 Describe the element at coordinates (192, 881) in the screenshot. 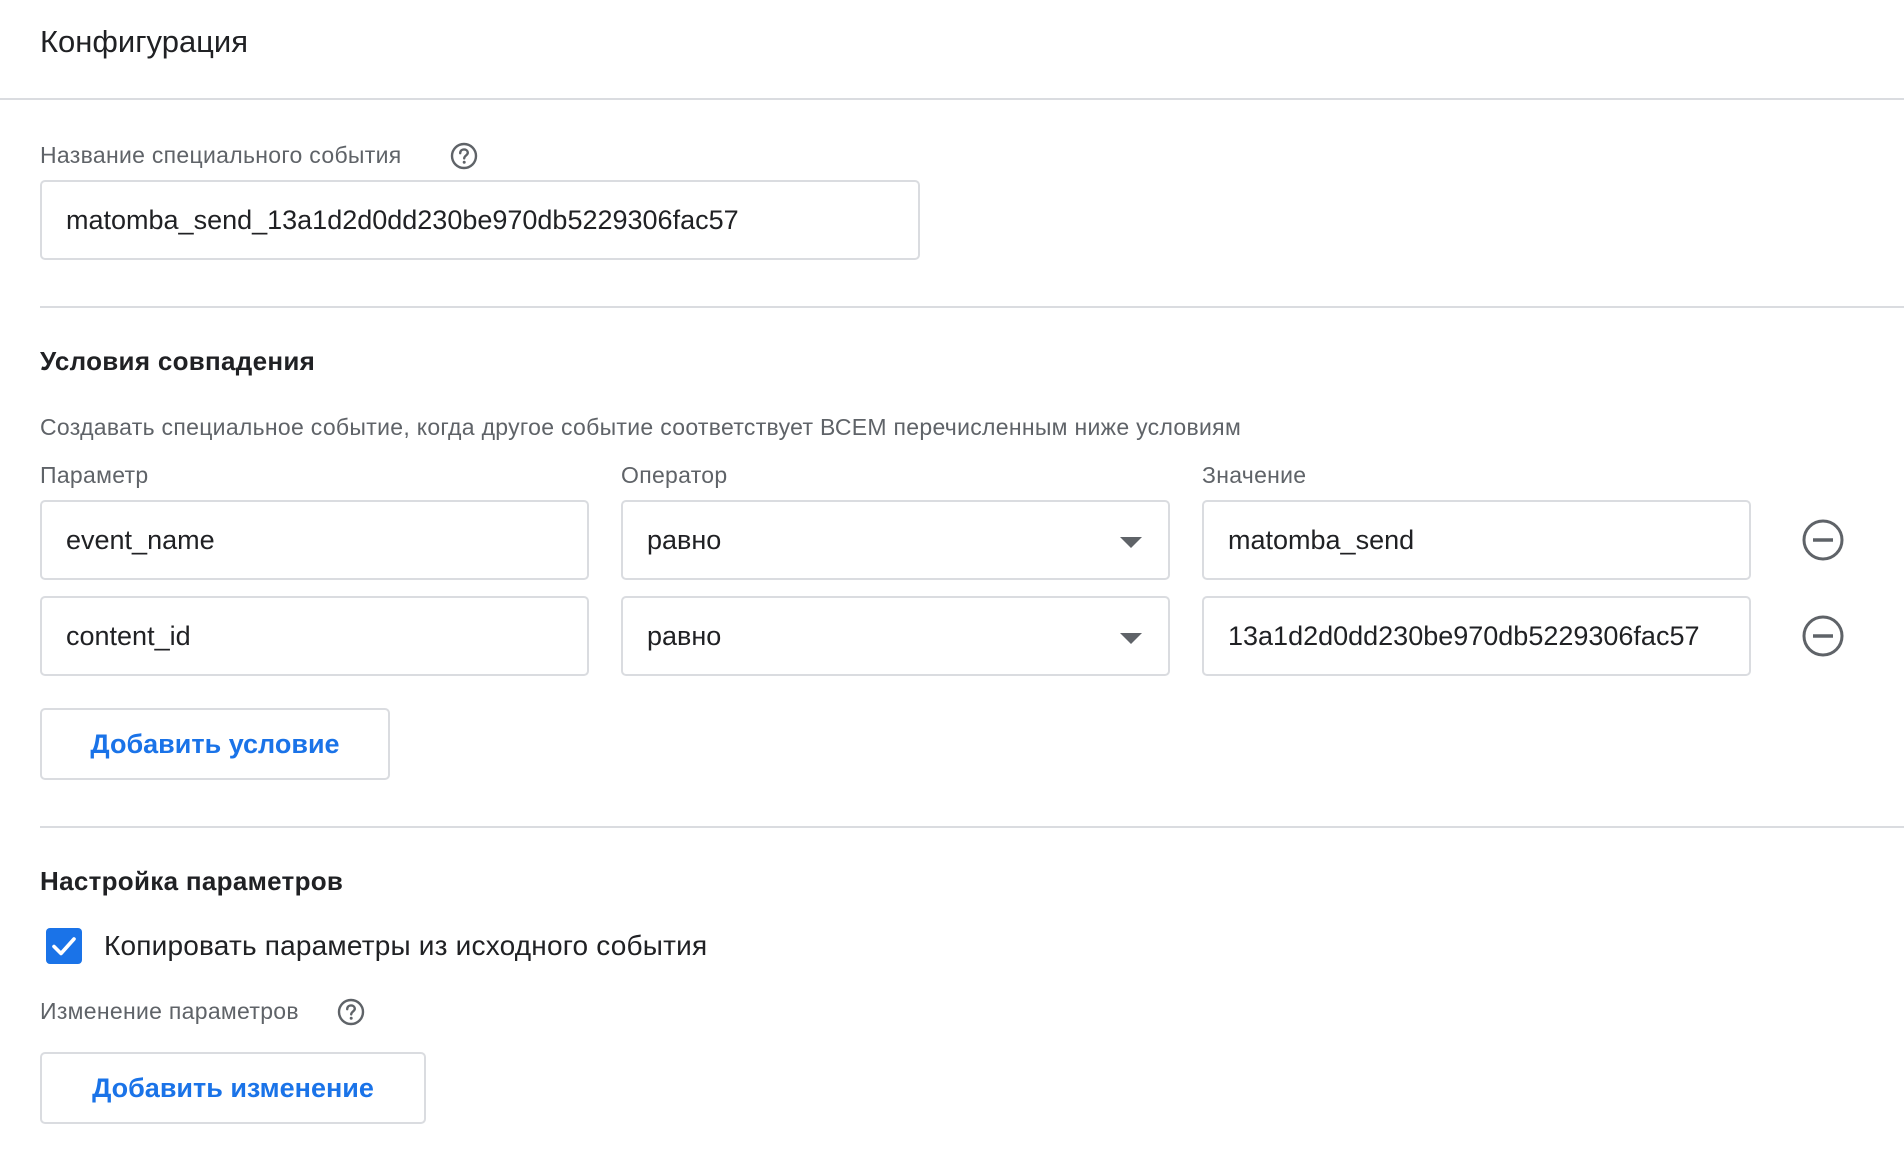

I see `parameter-settings-title: Настройка параметров` at that location.